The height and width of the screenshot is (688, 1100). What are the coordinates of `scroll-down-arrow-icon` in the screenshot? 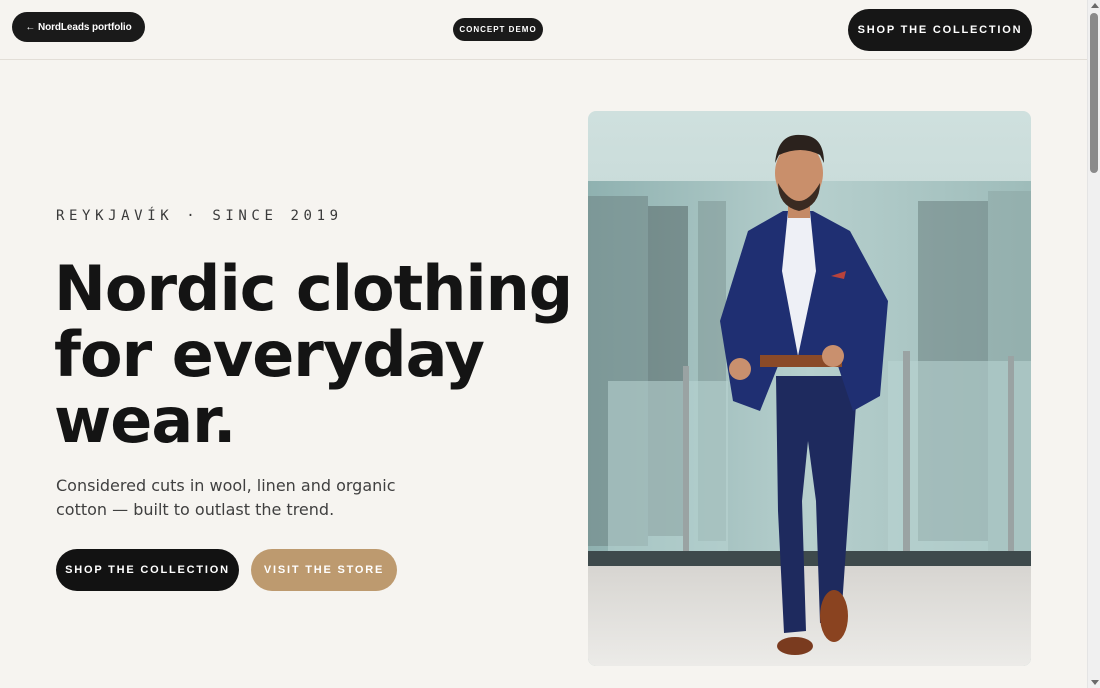 It's located at (1095, 682).